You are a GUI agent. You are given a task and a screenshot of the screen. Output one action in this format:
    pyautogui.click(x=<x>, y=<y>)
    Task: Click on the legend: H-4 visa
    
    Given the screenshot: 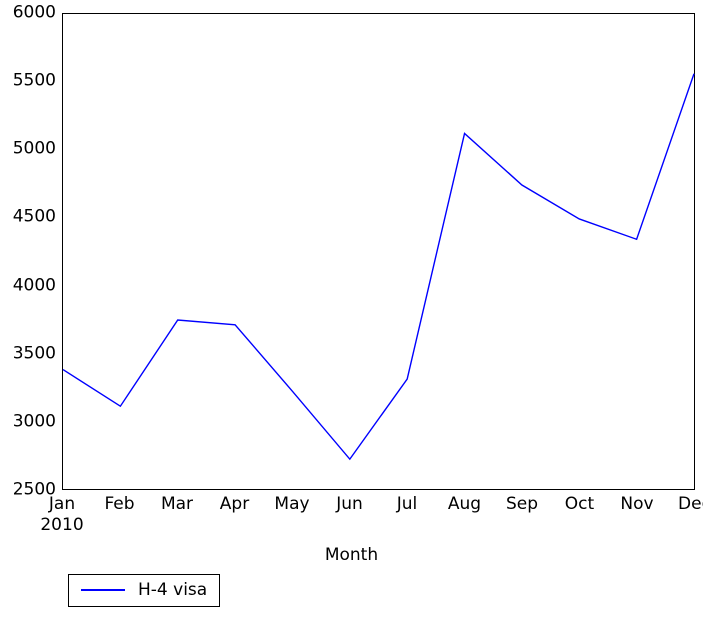 What is the action you would take?
    pyautogui.click(x=144, y=590)
    